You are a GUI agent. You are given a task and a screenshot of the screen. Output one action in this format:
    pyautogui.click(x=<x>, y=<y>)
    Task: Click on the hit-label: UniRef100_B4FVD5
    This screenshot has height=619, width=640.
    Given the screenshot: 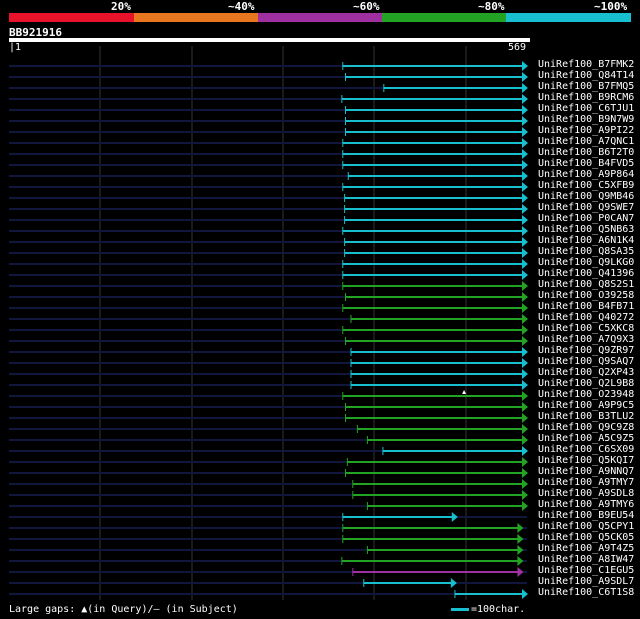 What is the action you would take?
    pyautogui.click(x=586, y=164)
    